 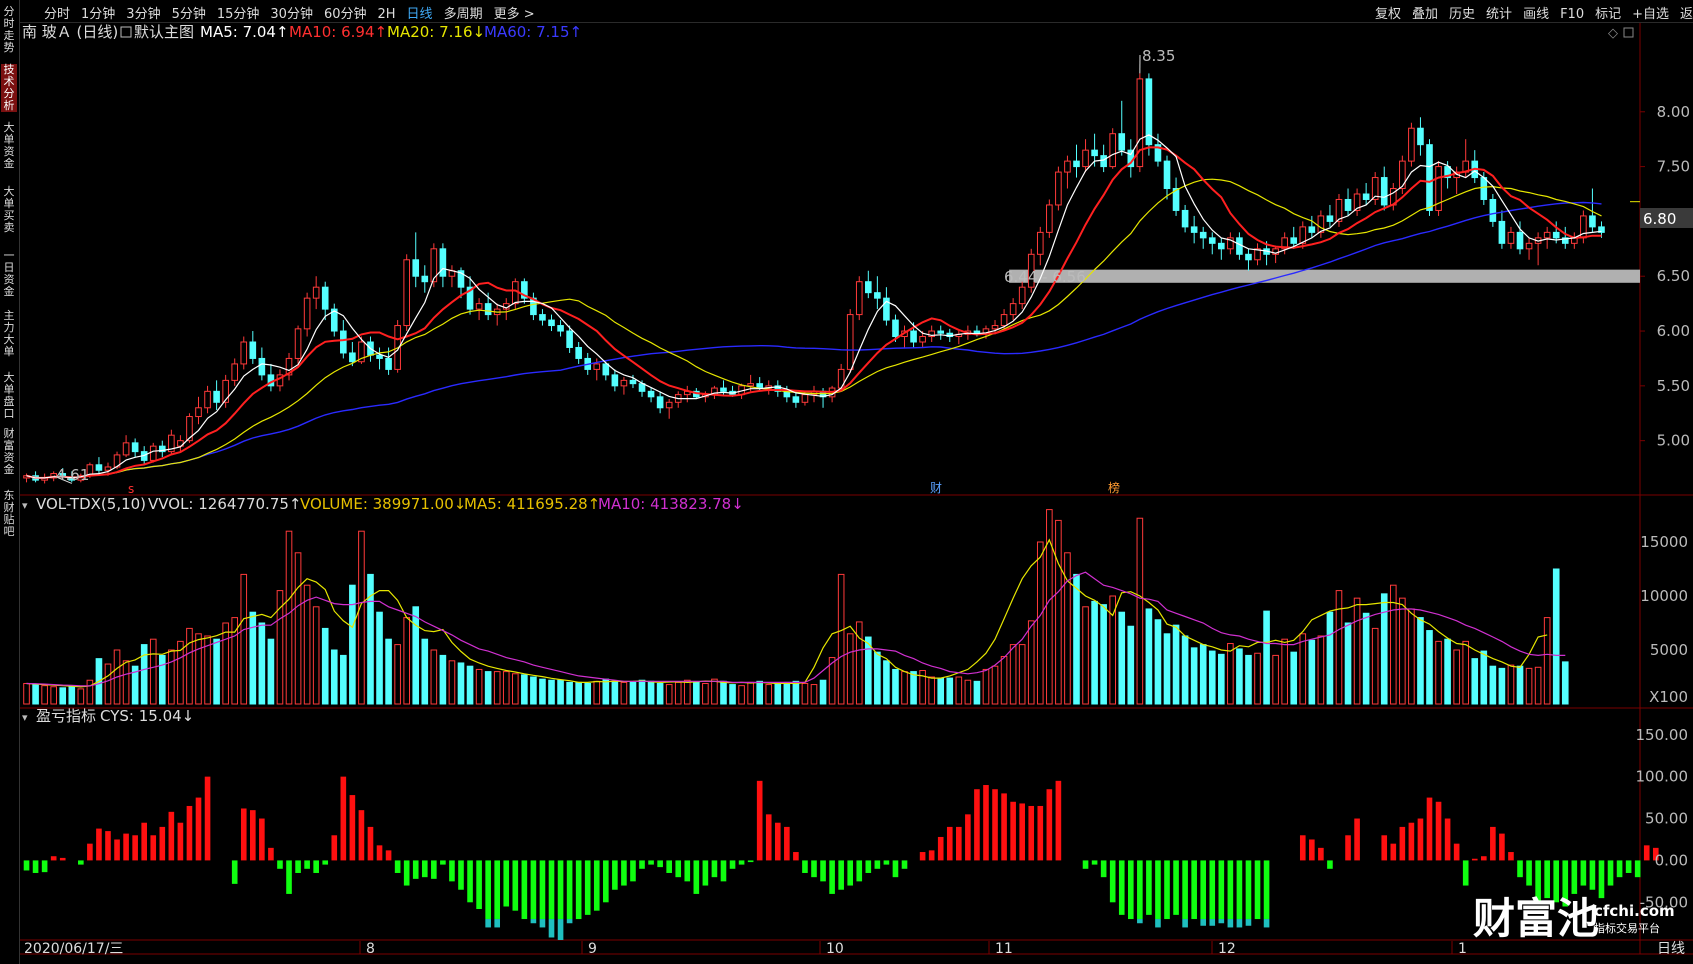 What do you see at coordinates (9, 334) in the screenshot?
I see `sidebar-tab-5: 主力大单` at bounding box center [9, 334].